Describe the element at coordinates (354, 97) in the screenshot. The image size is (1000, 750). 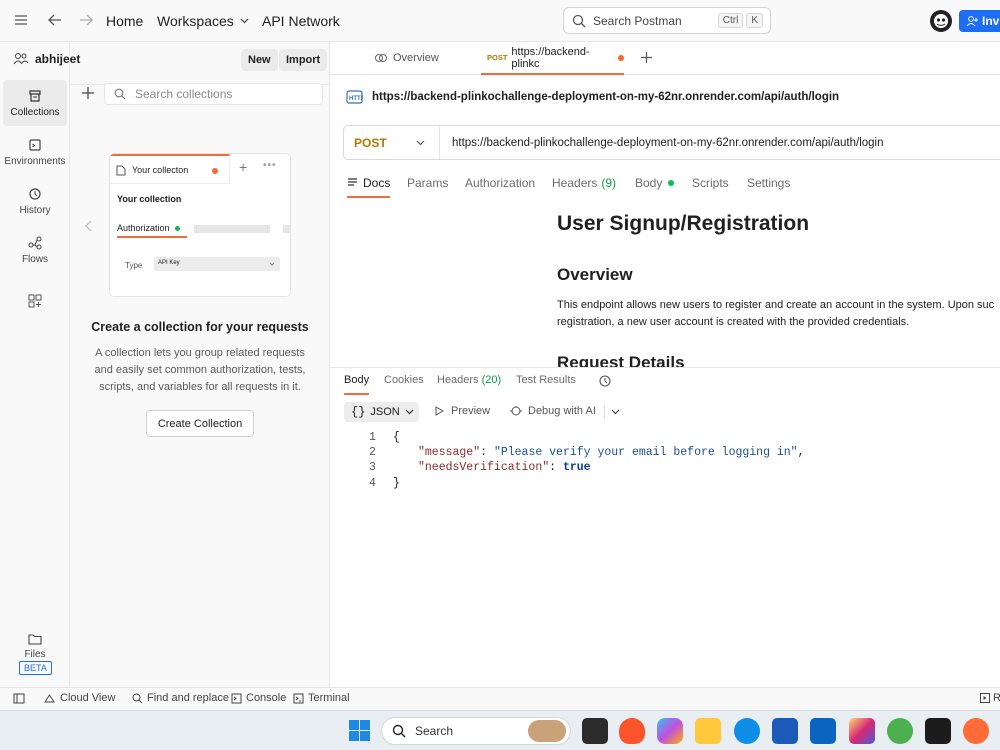
I see `http-icon: HTTP` at that location.